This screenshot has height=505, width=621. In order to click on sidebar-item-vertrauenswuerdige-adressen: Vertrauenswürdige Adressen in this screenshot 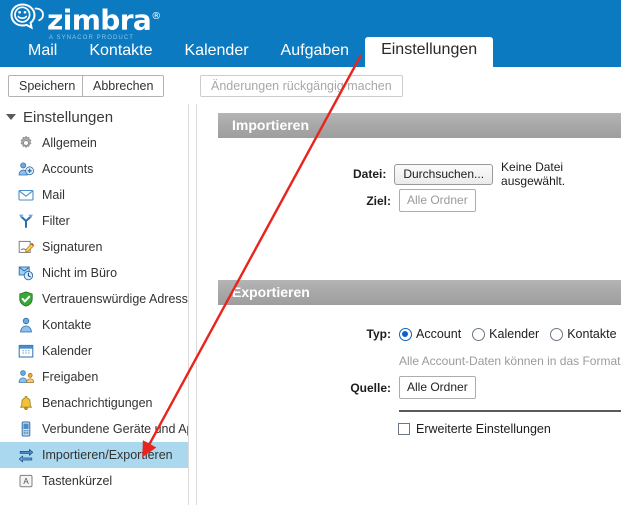, I will do `click(94, 299)`.